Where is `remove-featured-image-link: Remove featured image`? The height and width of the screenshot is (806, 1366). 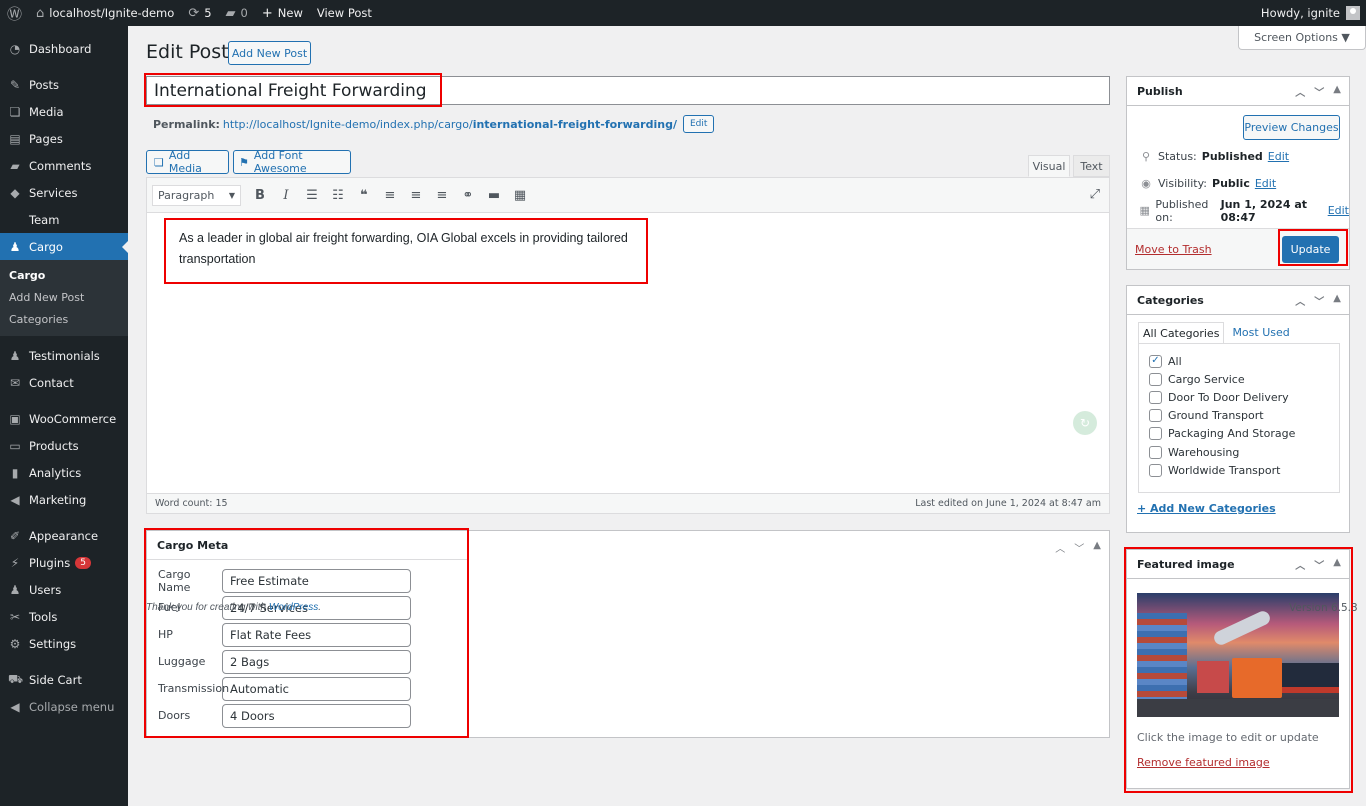 remove-featured-image-link: Remove featured image is located at coordinates (1203, 762).